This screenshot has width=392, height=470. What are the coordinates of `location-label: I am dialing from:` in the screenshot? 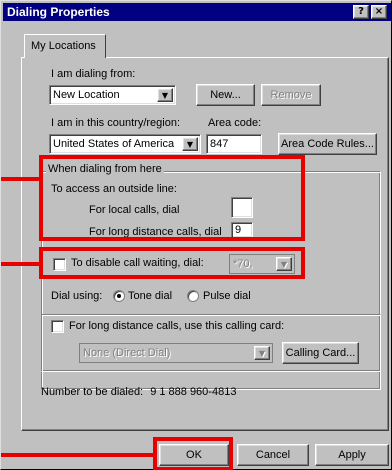 It's located at (93, 74).